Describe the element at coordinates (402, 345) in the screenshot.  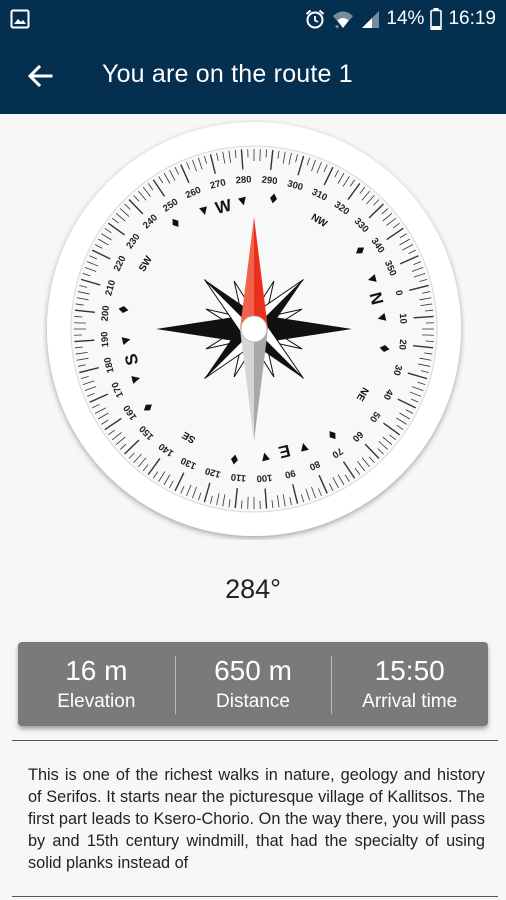
I see `dial-degree-label: 20` at that location.